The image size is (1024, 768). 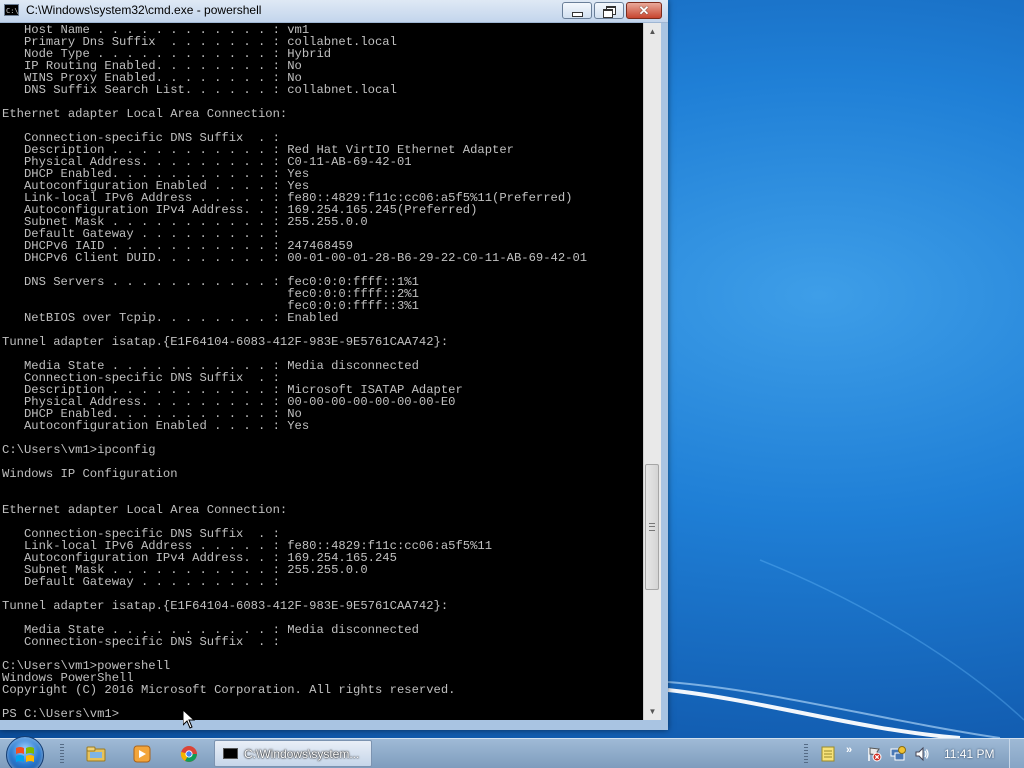 I want to click on file-explorer-icon, so click(x=96, y=754).